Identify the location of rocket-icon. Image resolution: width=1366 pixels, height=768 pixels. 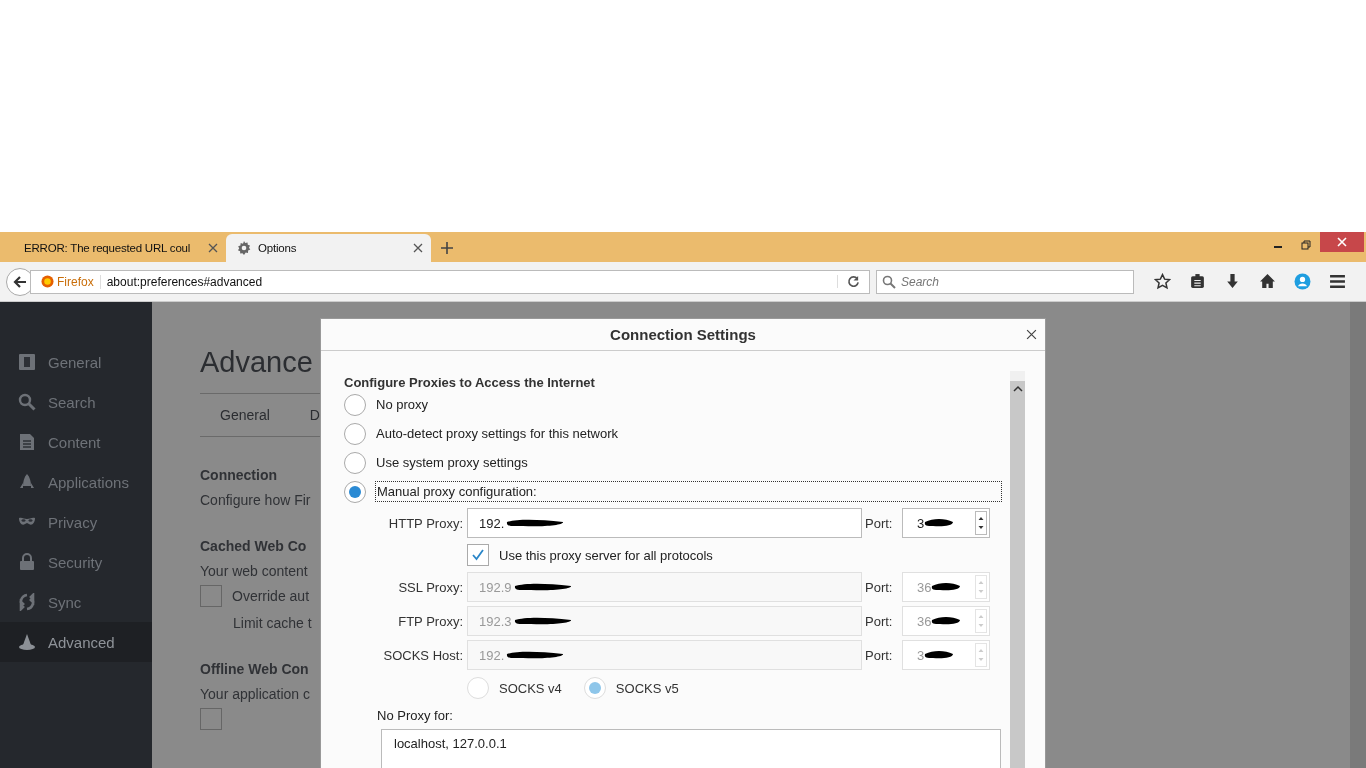
(27, 482).